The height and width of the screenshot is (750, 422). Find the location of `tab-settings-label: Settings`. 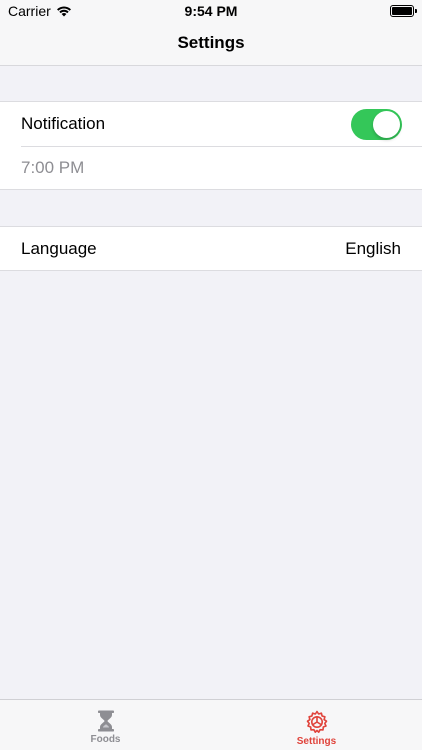

tab-settings-label: Settings is located at coordinates (316, 741).